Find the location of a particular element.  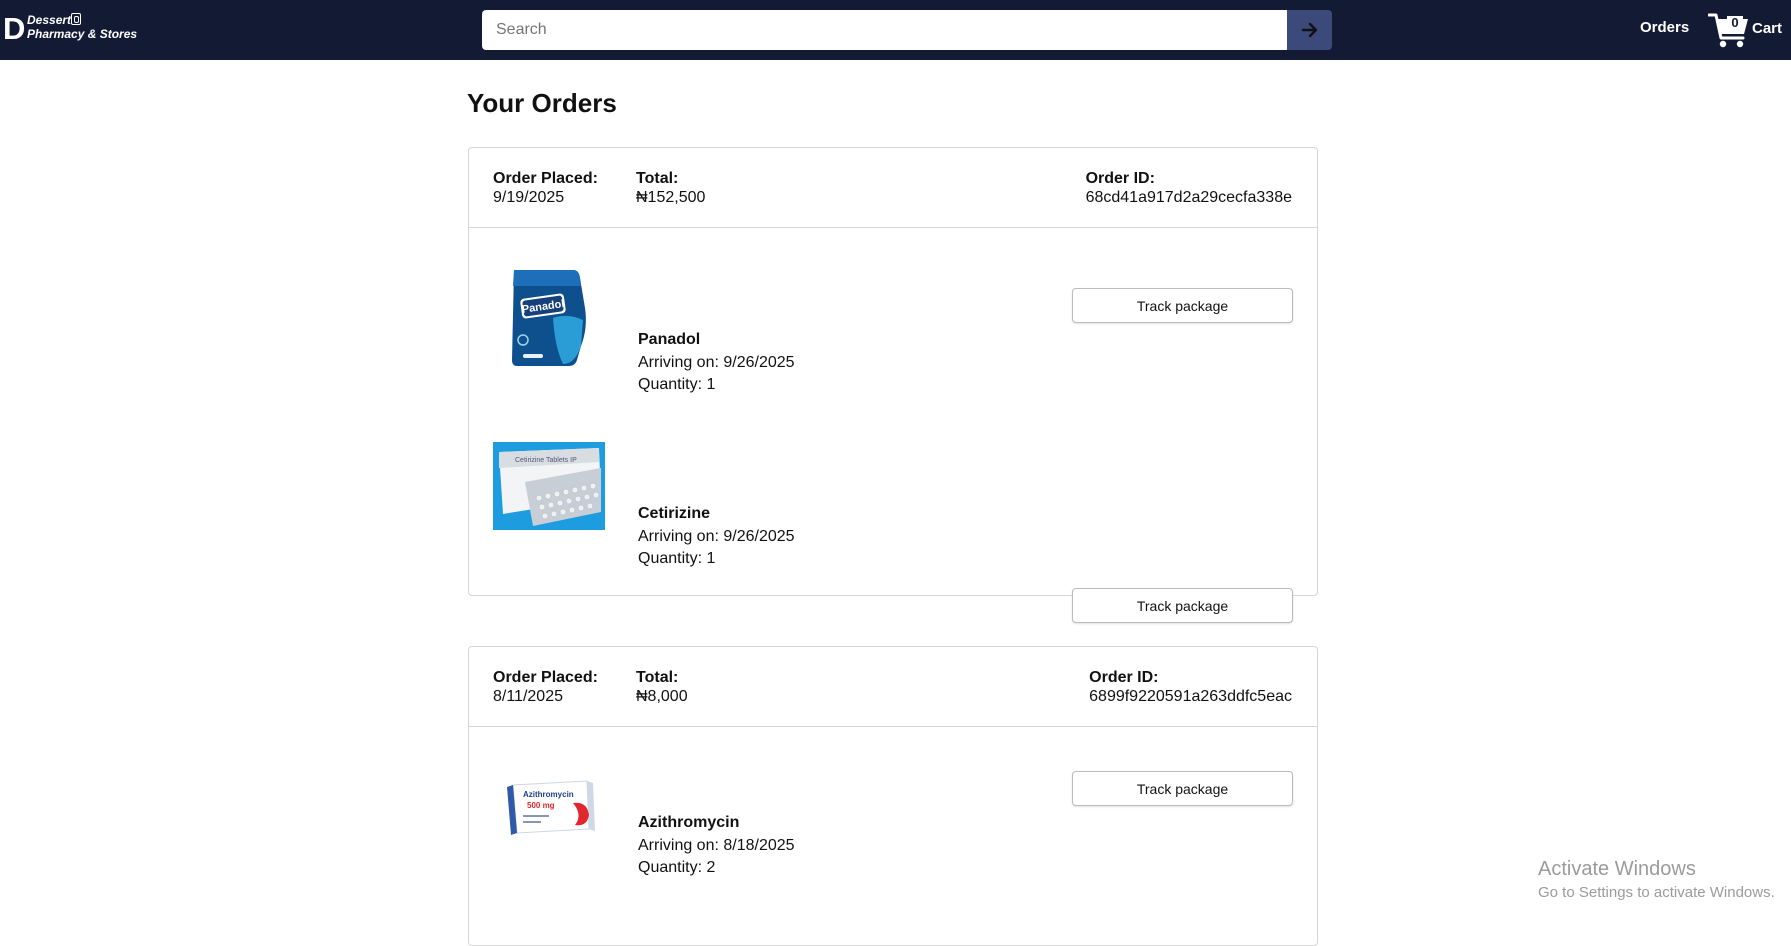

logo-bag-icon is located at coordinates (76, 19).